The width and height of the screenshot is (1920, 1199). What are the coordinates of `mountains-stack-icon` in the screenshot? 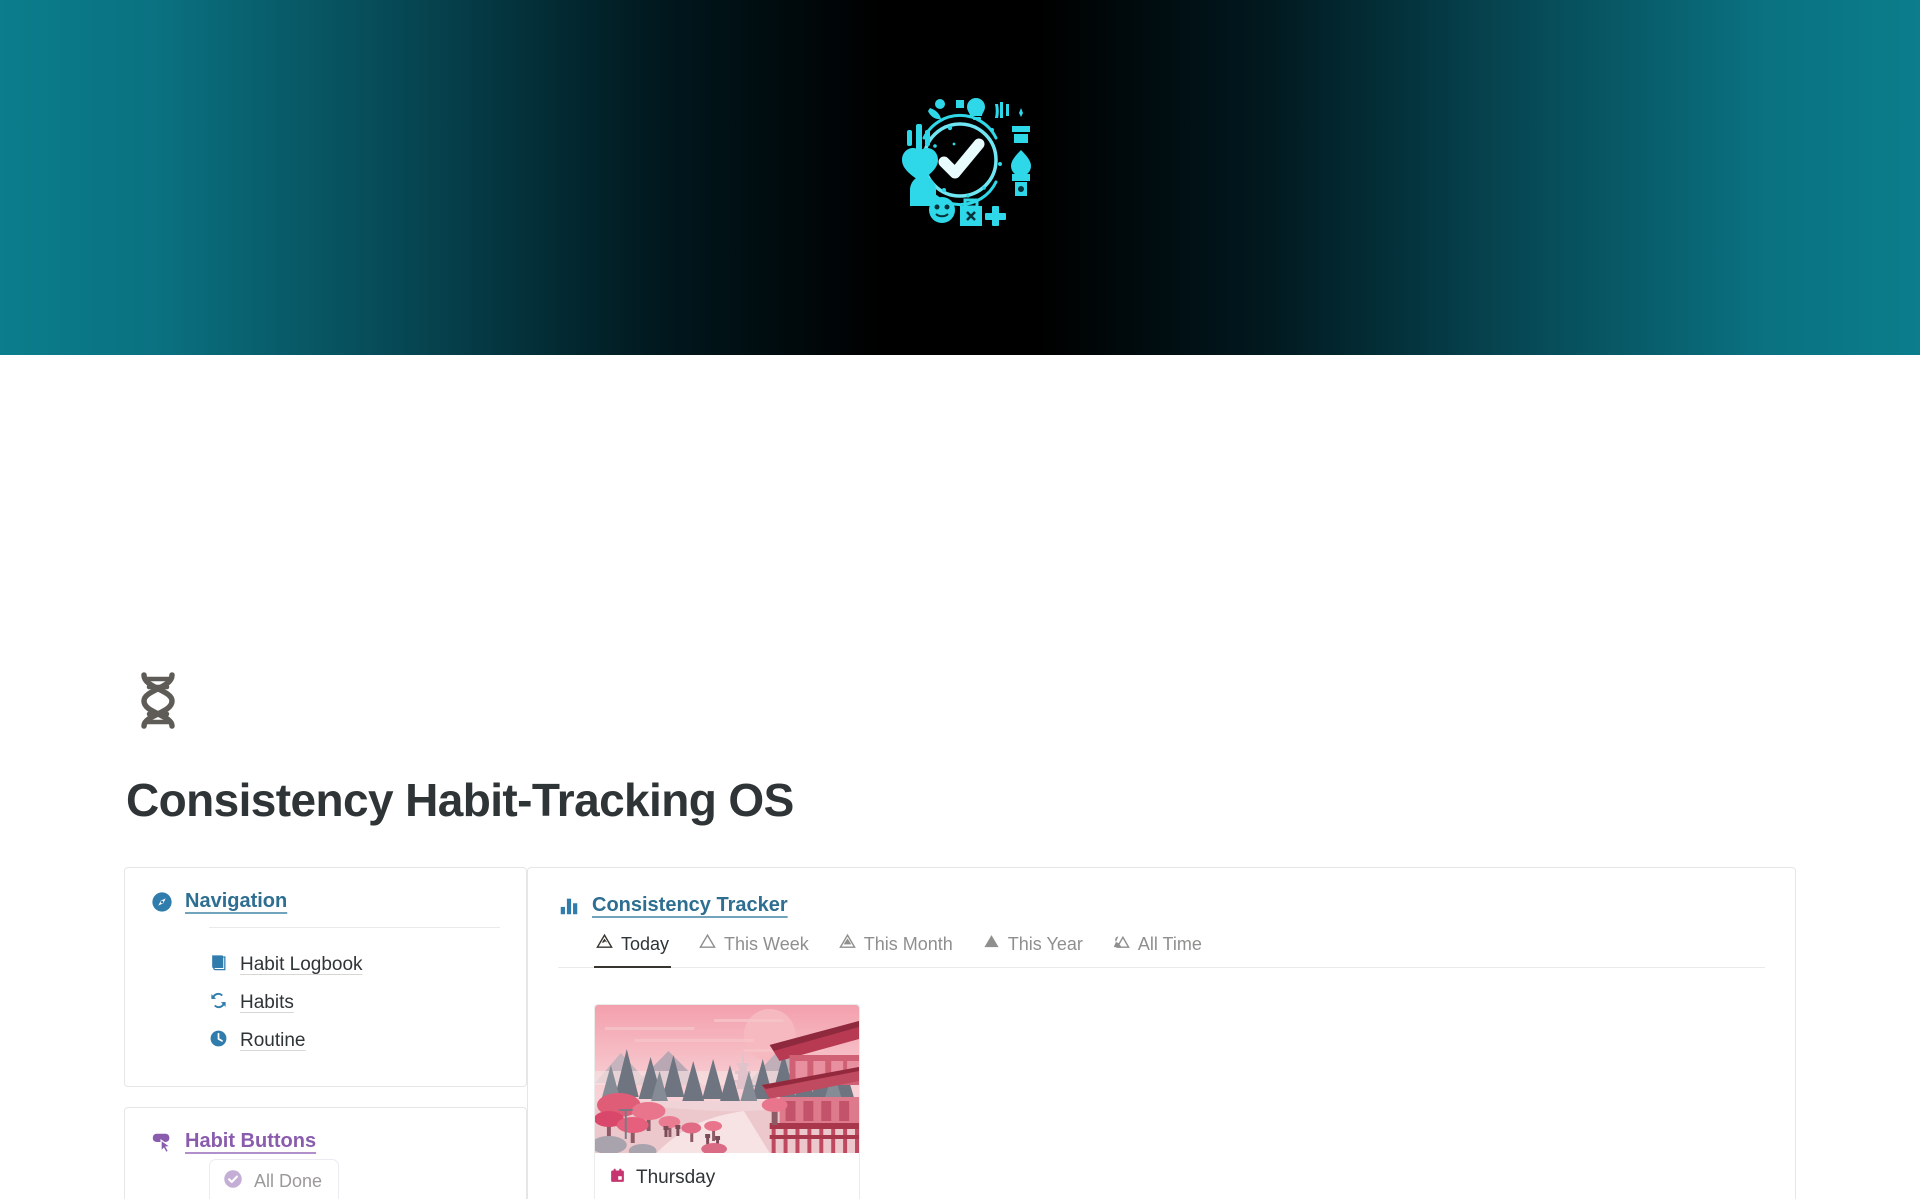 It's located at (1121, 944).